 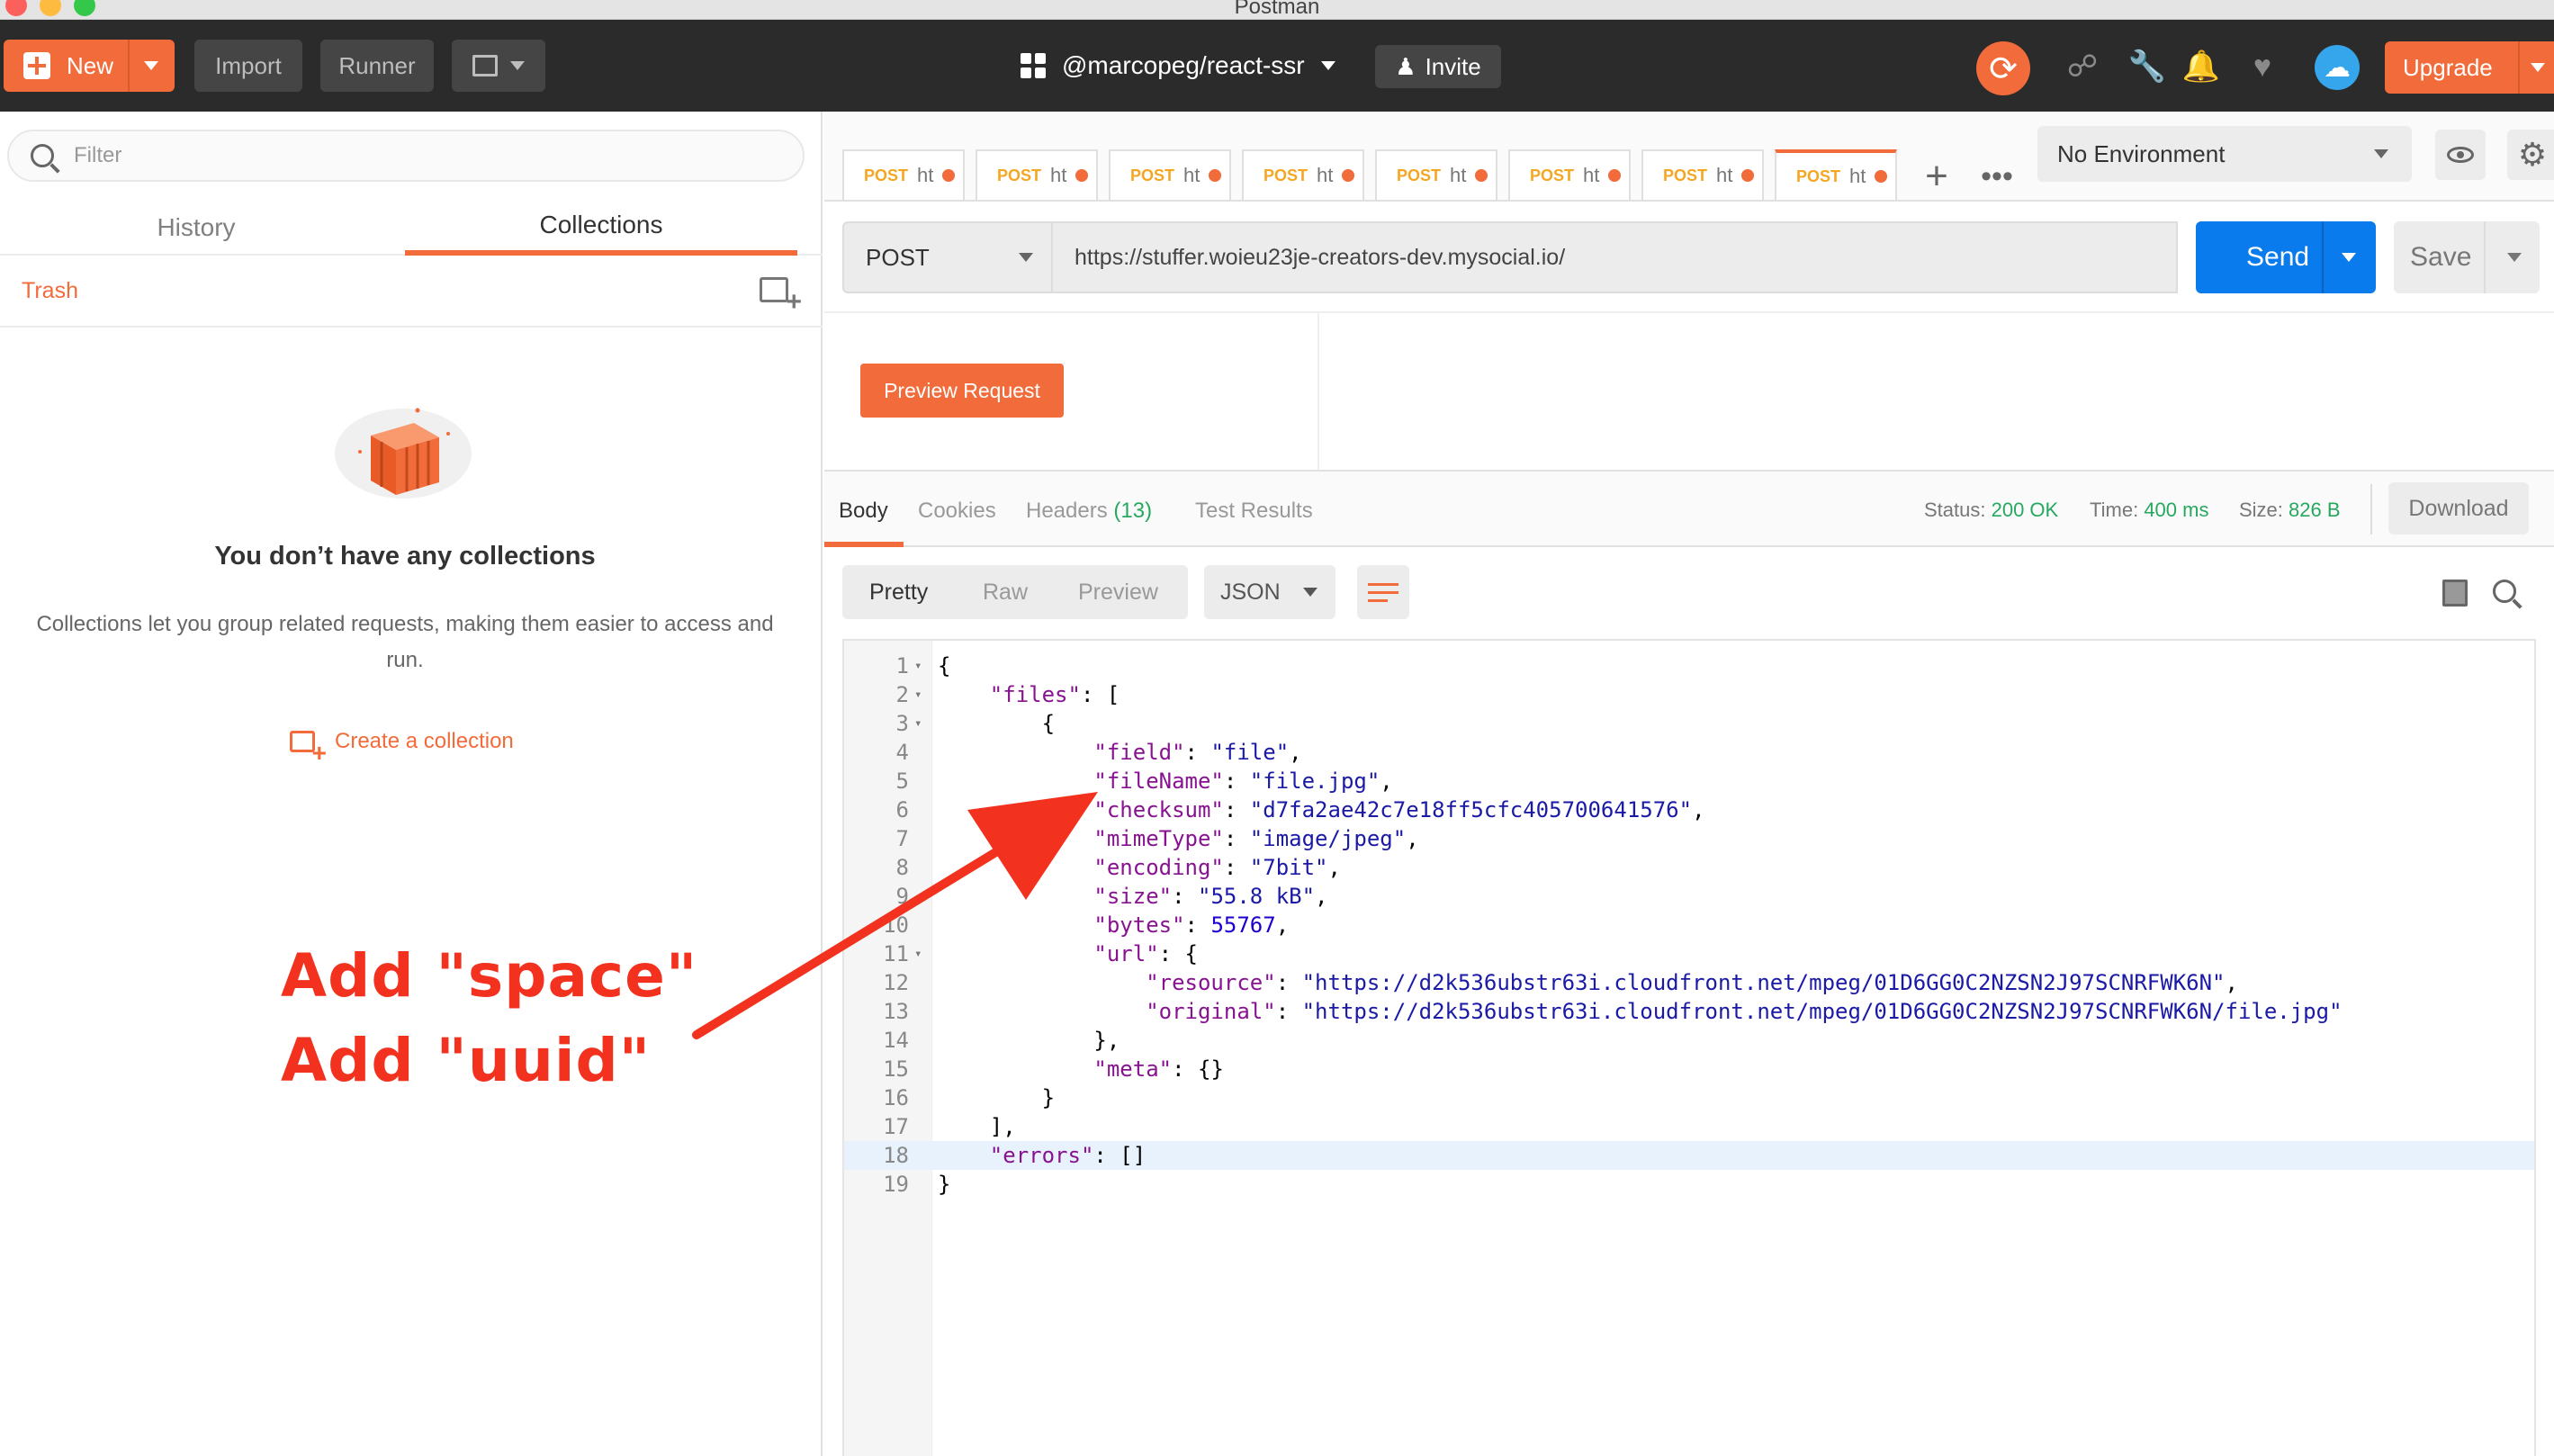 What do you see at coordinates (2337, 67) in the screenshot?
I see `cloud-icon: ☁` at bounding box center [2337, 67].